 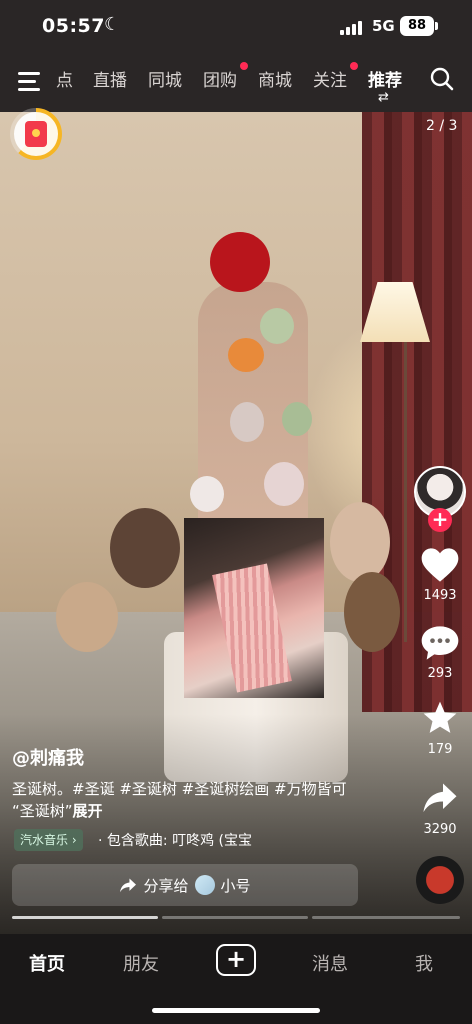 What do you see at coordinates (110, 78) in the screenshot?
I see `tab-live: 直播` at bounding box center [110, 78].